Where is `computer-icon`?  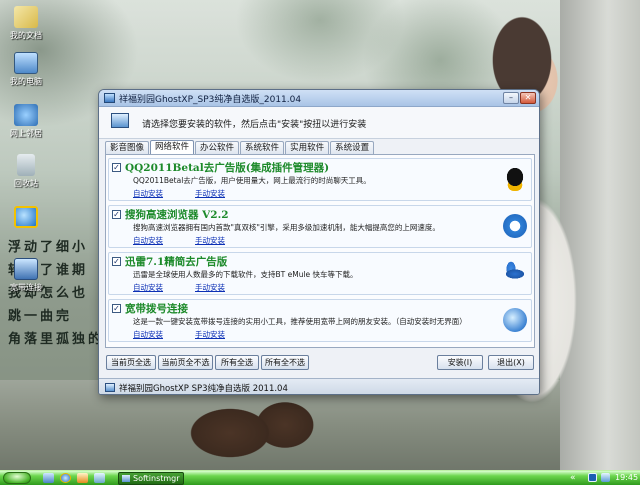
computer-icon is located at coordinates (26, 63).